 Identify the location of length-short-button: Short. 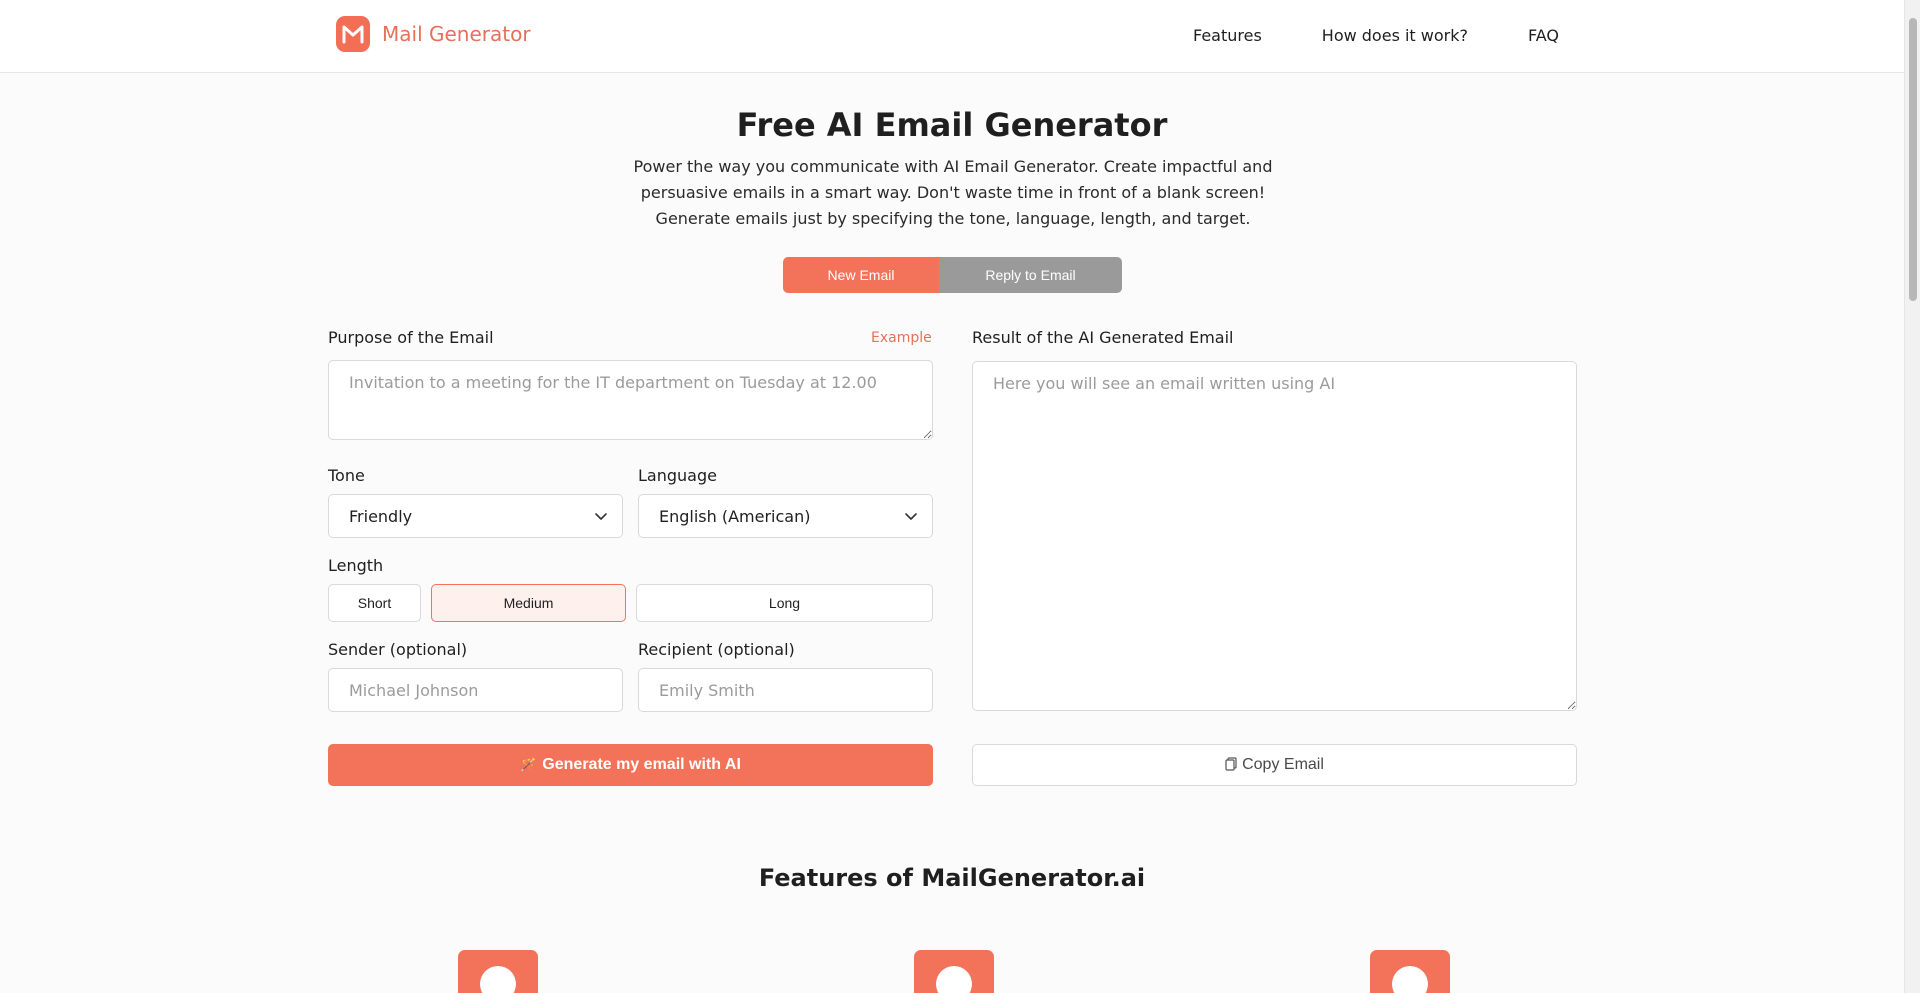
(374, 603).